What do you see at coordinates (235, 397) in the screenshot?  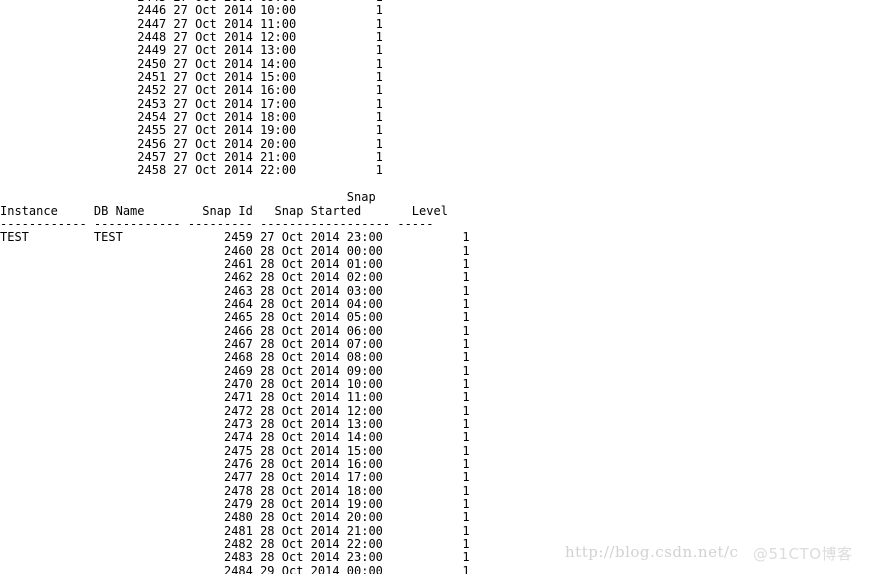 I see `console-line: 2471 28 Oct 2014 11:00 1` at bounding box center [235, 397].